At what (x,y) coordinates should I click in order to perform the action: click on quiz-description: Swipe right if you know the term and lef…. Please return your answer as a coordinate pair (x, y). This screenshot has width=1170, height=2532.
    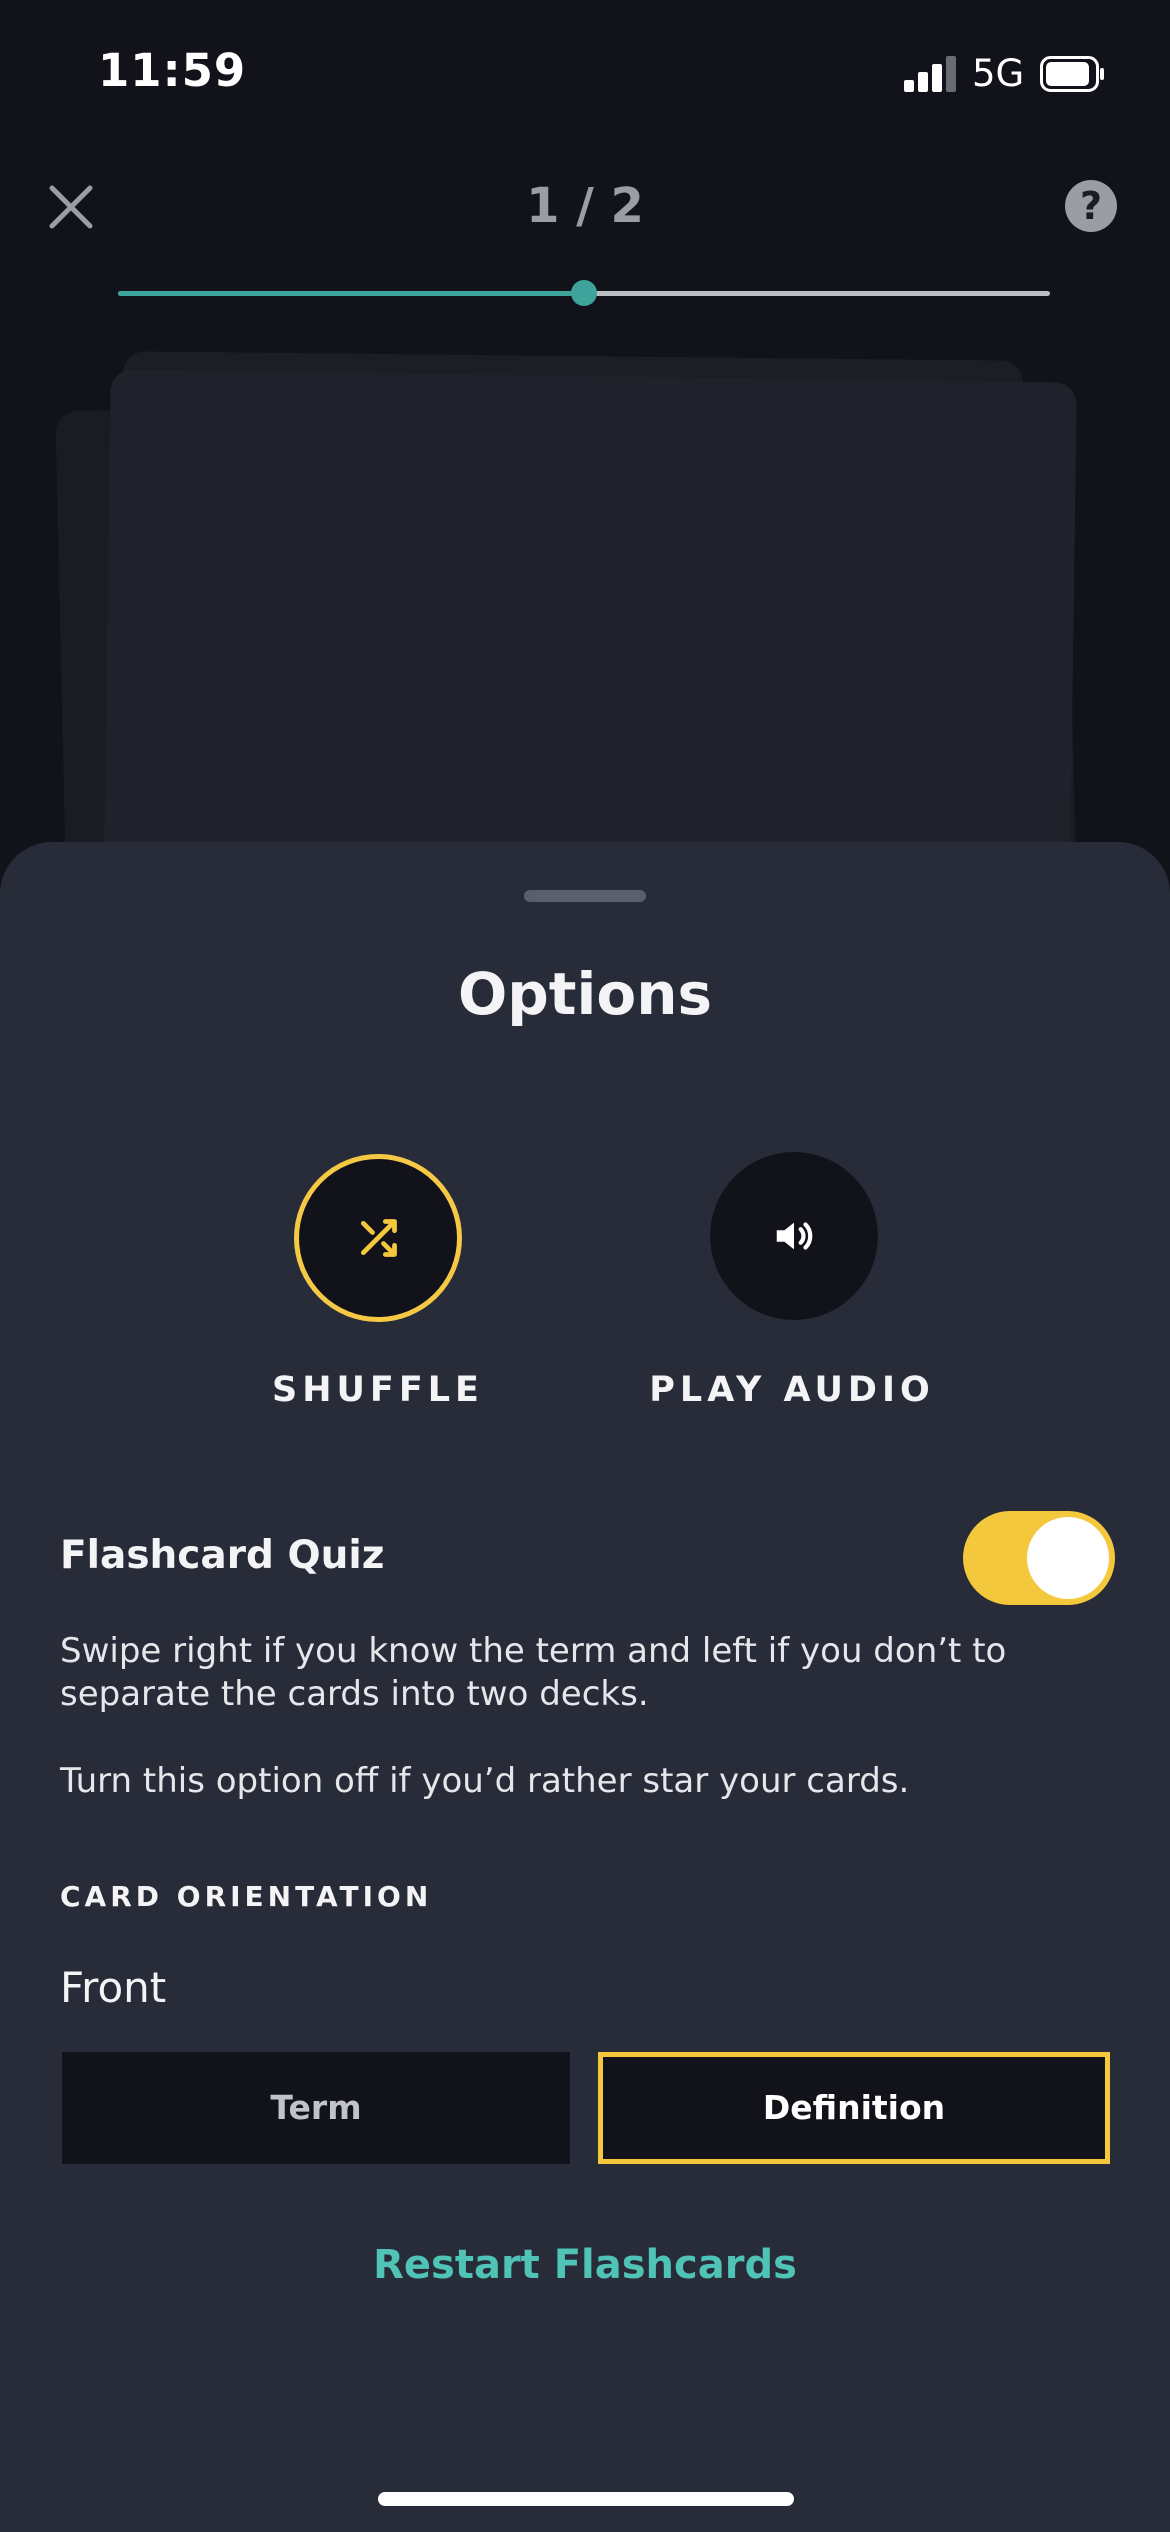
    Looking at the image, I should click on (533, 1672).